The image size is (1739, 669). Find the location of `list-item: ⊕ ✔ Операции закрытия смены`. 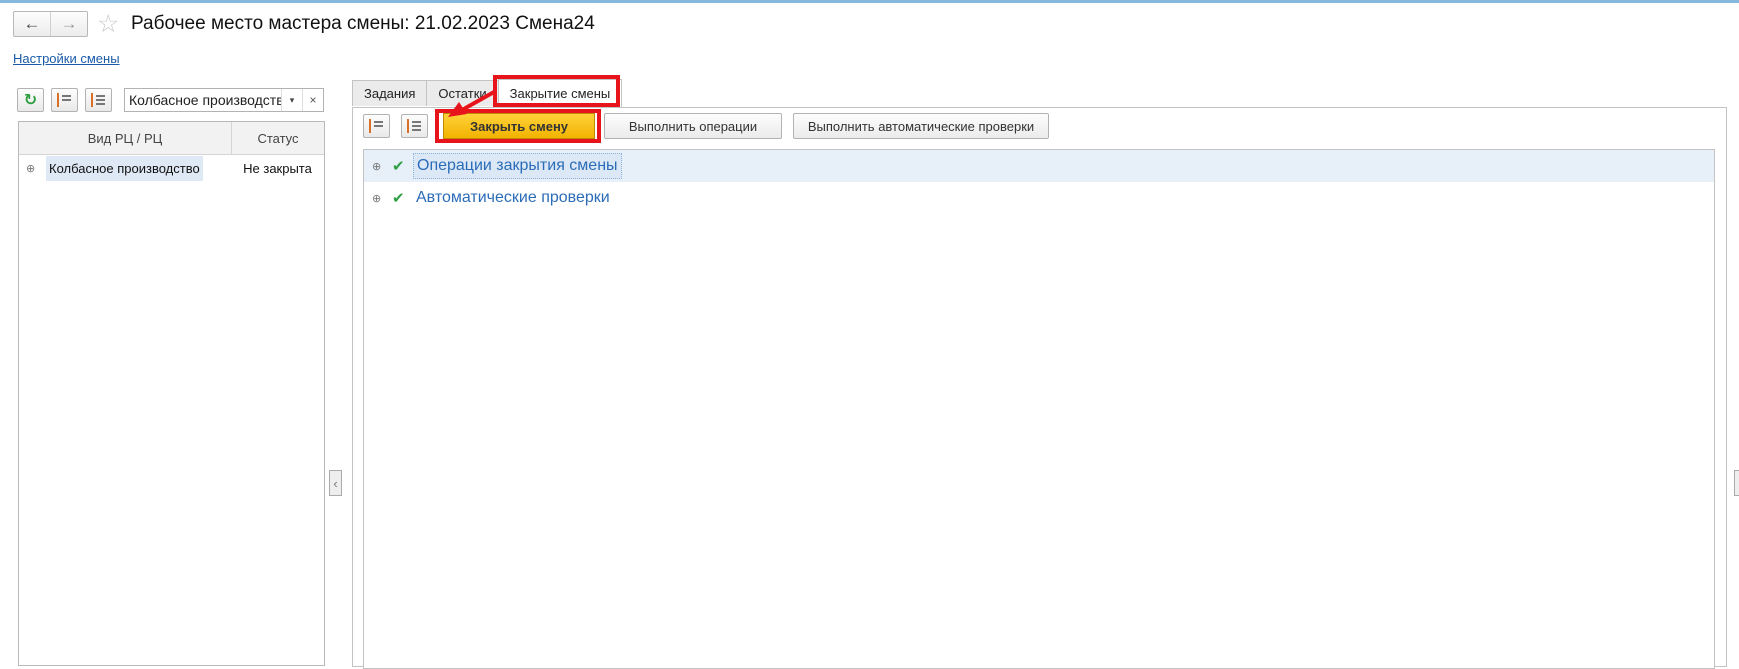

list-item: ⊕ ✔ Операции закрытия смены is located at coordinates (1039, 166).